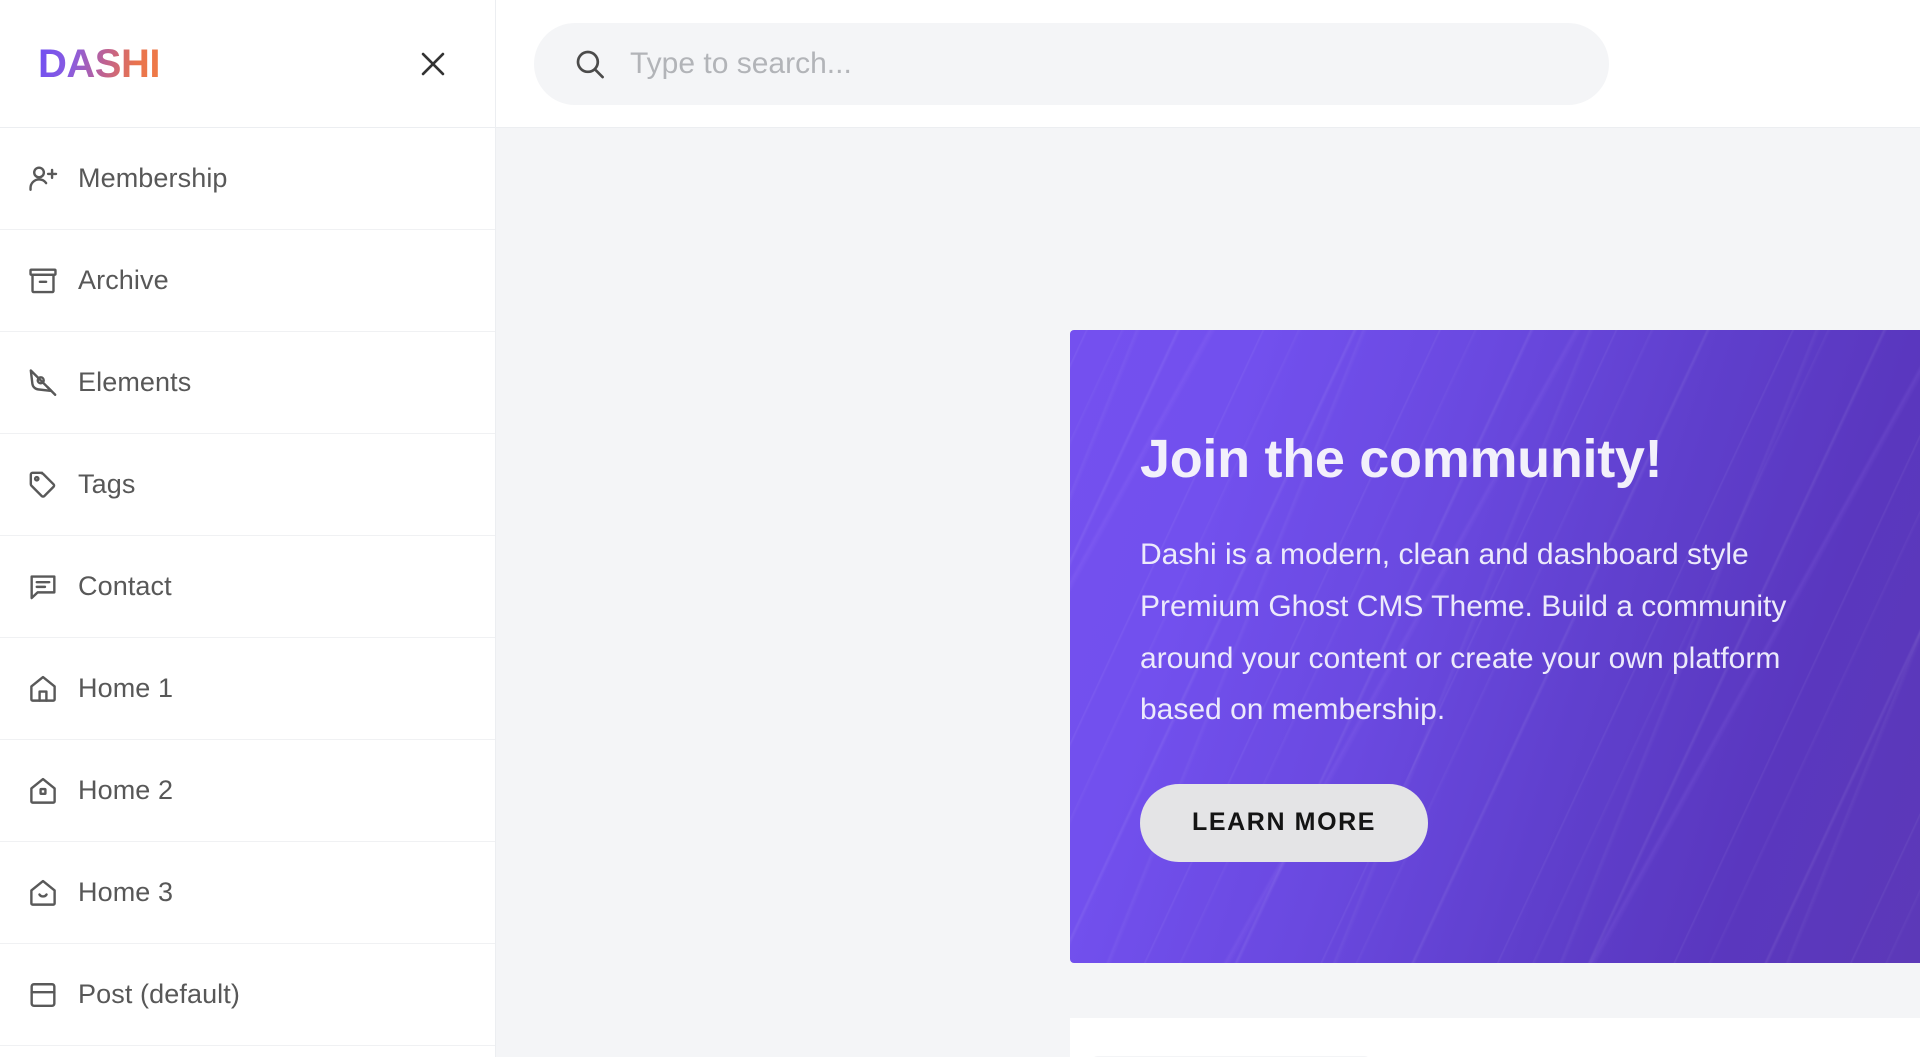 The width and height of the screenshot is (1920, 1057). I want to click on sidebar-item-membership: Membership, so click(247, 179).